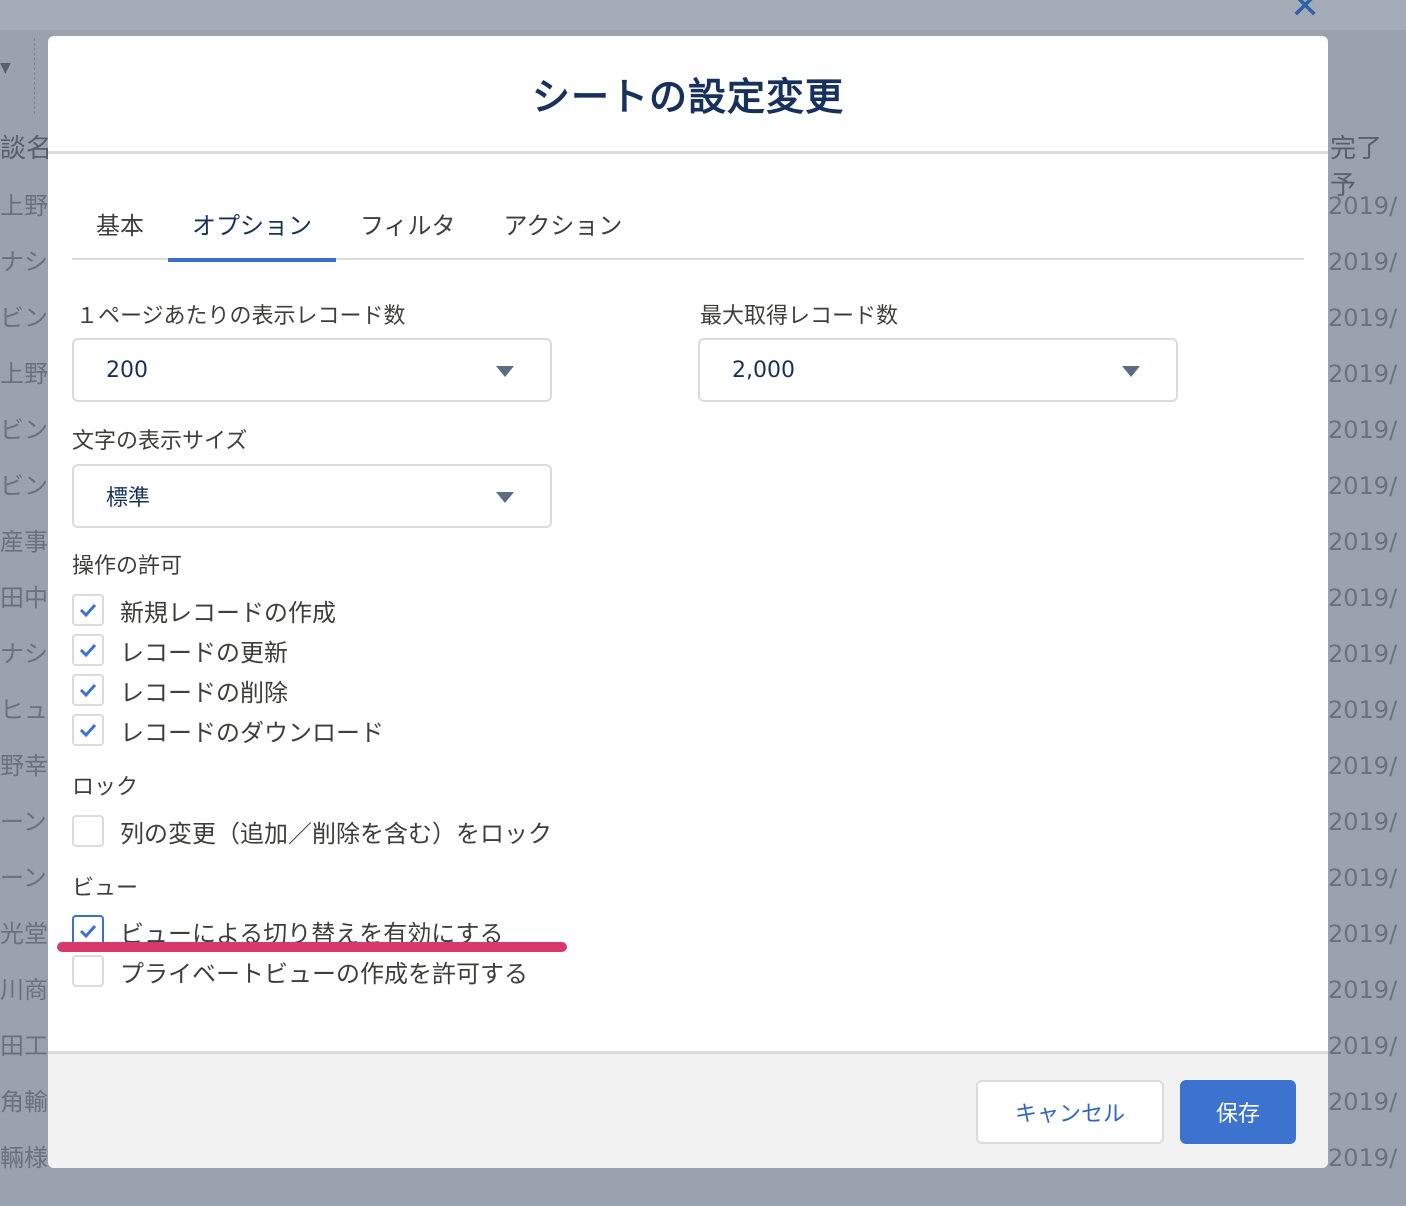 This screenshot has width=1406, height=1206. What do you see at coordinates (24, 692) in the screenshot?
I see `background-left-column: 上野 ナシ ビン 上野 ビン ビン 産事 田中 ナシ ヒュ 野幸 ーン ーン 光堂 川商 田工 角輸 輛様` at bounding box center [24, 692].